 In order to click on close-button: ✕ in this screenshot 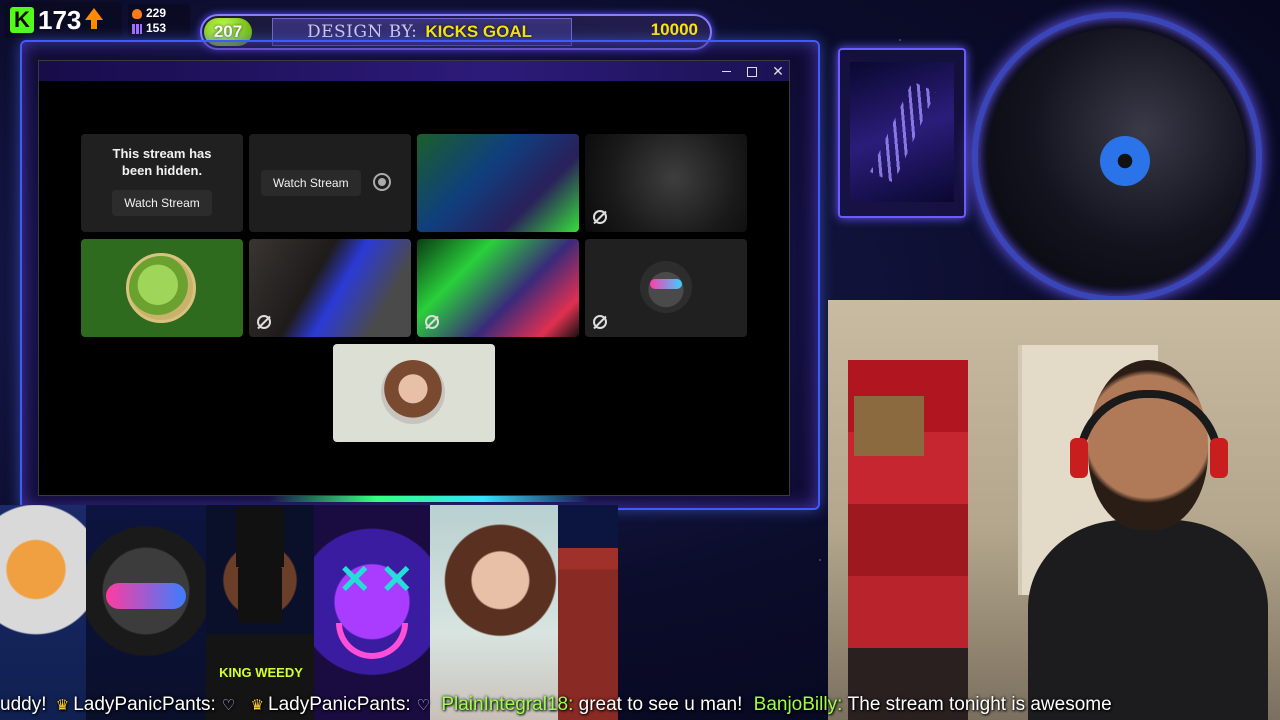, I will do `click(778, 71)`.